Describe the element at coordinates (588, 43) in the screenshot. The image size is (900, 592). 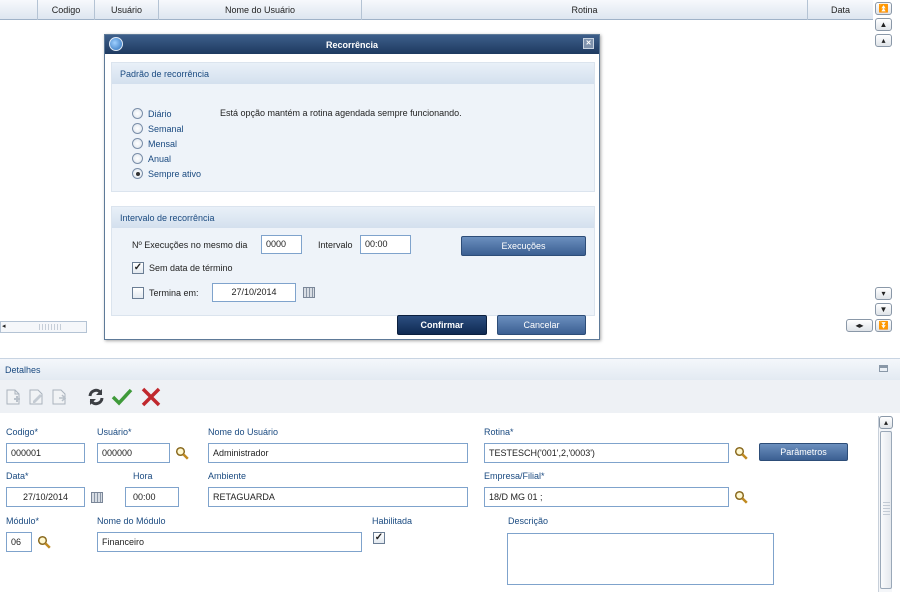
I see `close-icon: ✕` at that location.